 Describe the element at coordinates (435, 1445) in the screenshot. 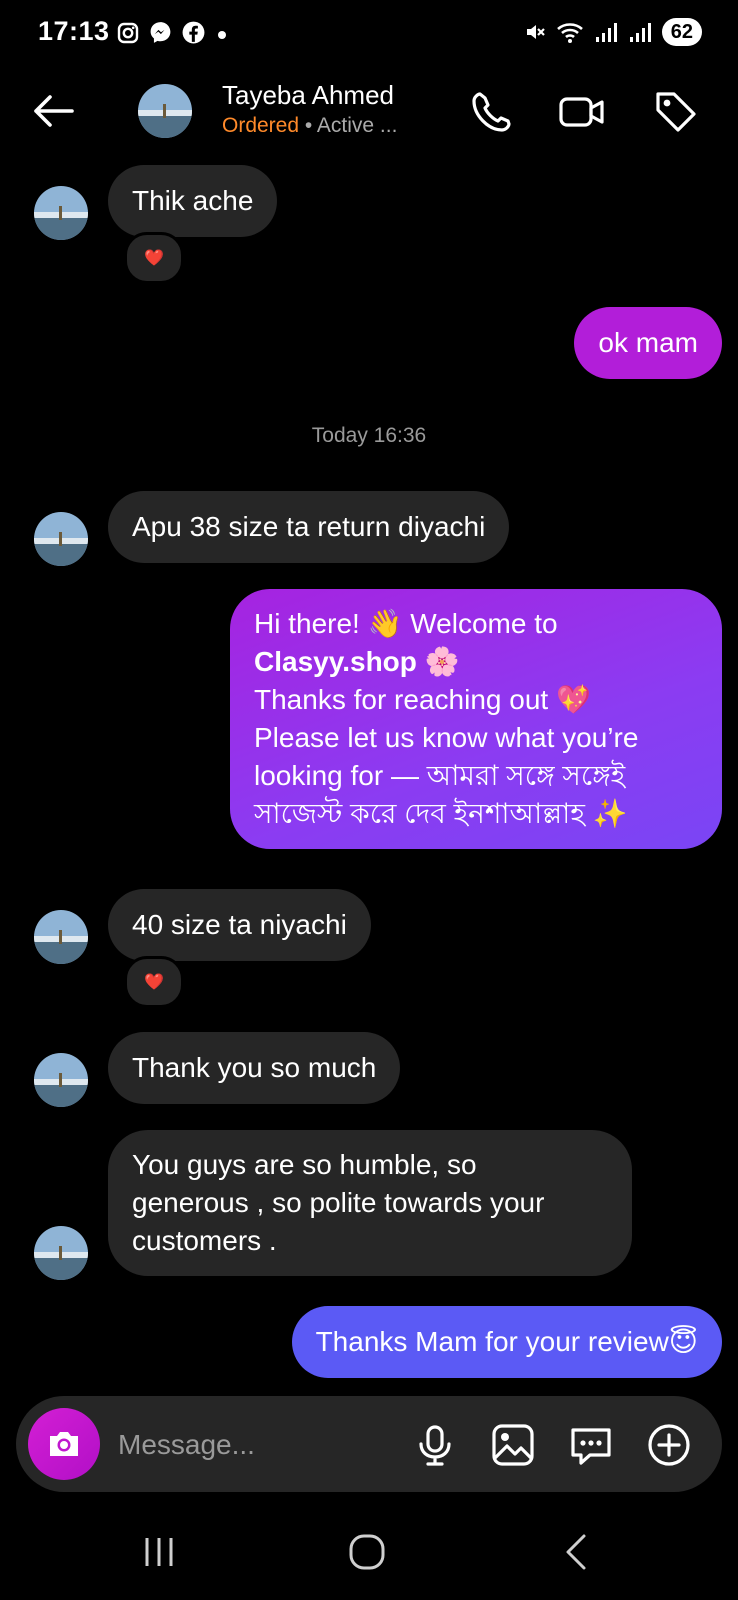

I see `microphone-icon` at that location.